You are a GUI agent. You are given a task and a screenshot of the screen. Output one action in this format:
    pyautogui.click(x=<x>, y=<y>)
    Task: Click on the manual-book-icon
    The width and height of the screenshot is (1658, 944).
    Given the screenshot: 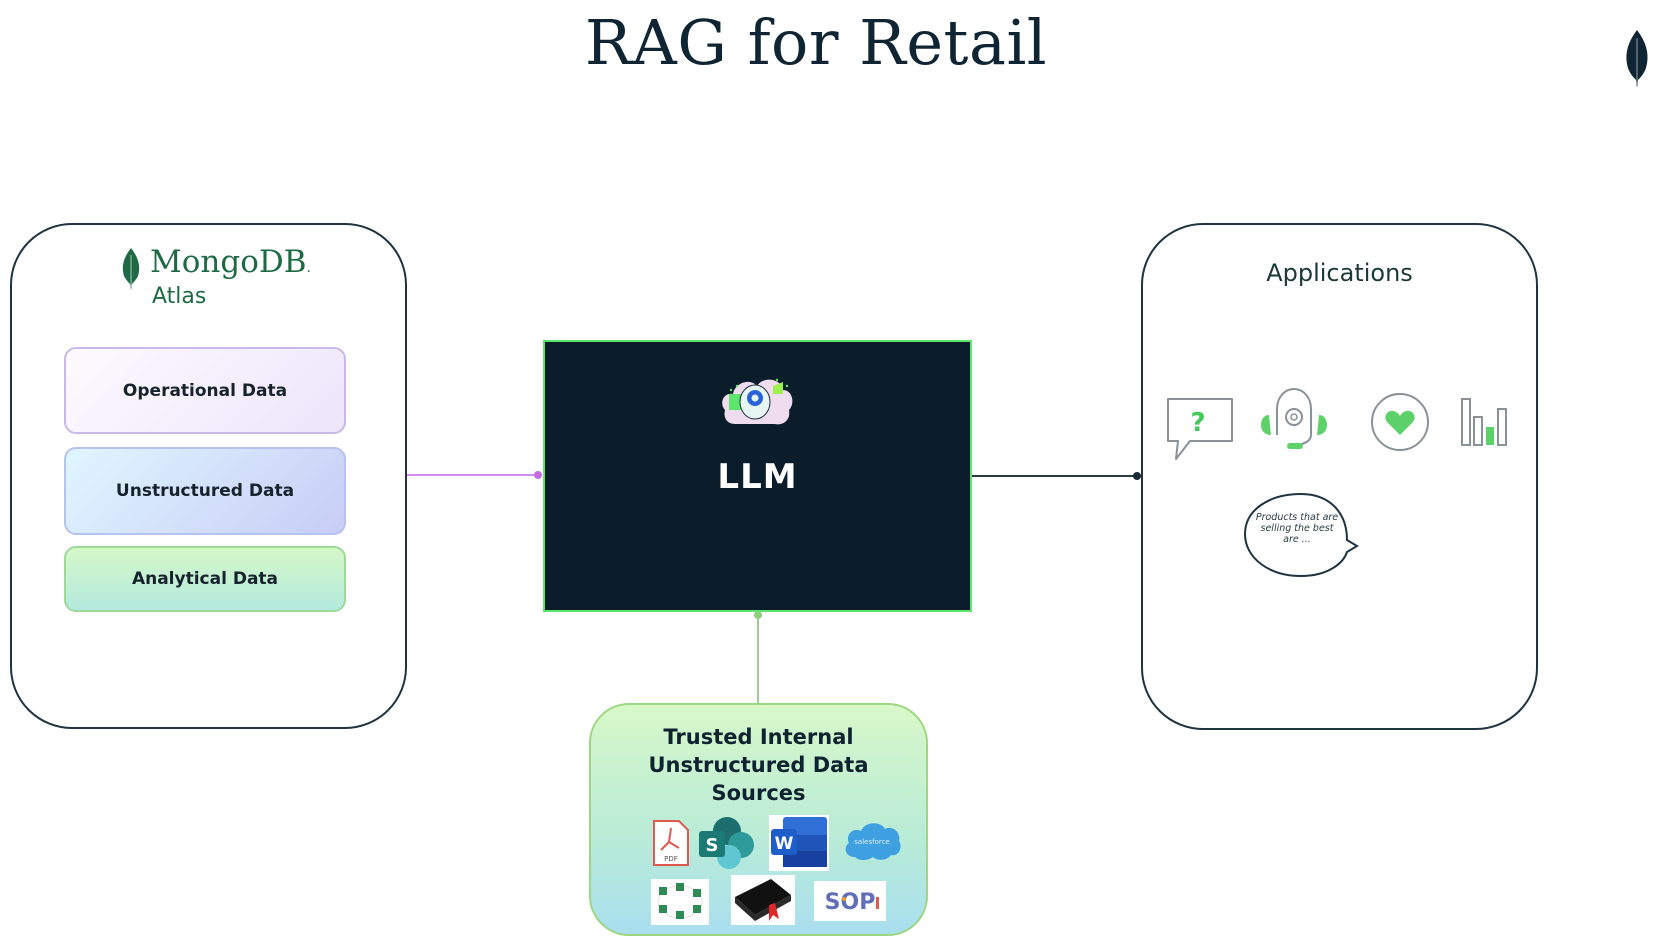 What is the action you would take?
    pyautogui.click(x=763, y=900)
    